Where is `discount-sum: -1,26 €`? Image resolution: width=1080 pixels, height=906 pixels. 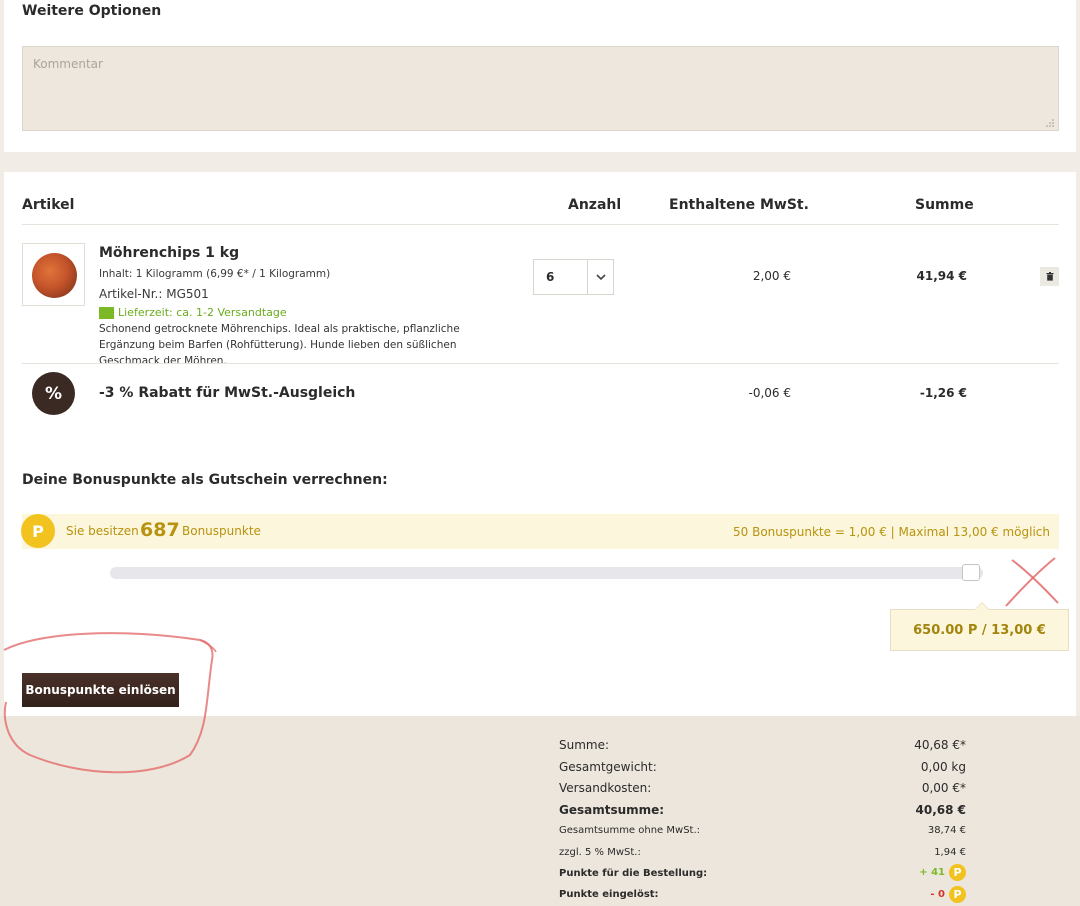
discount-sum: -1,26 € is located at coordinates (943, 393).